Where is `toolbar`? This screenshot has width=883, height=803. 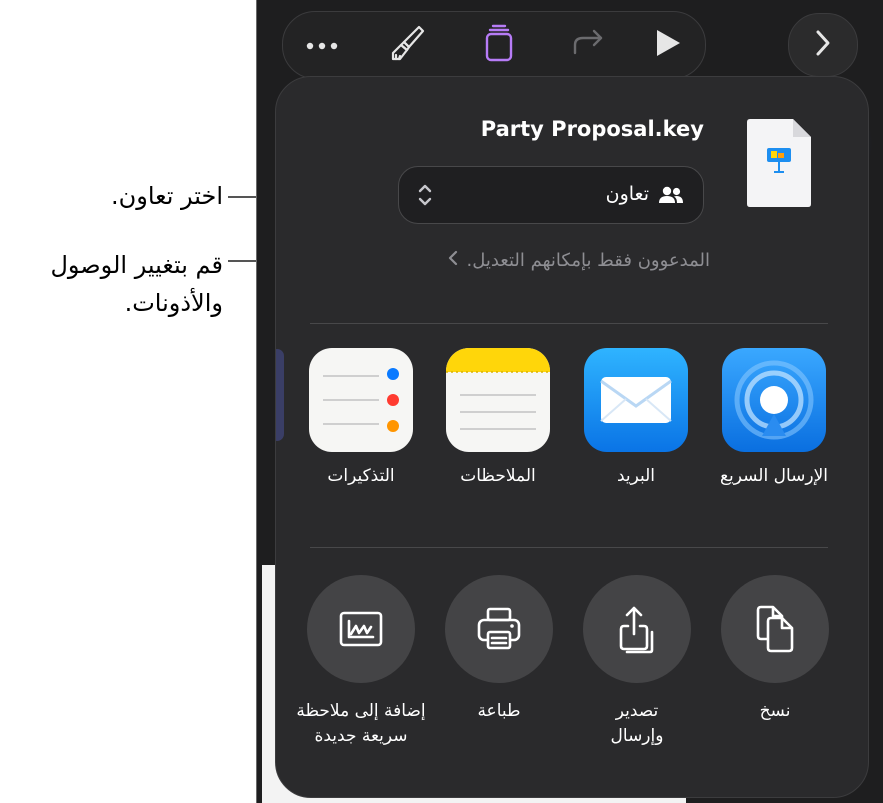
toolbar is located at coordinates (494, 45).